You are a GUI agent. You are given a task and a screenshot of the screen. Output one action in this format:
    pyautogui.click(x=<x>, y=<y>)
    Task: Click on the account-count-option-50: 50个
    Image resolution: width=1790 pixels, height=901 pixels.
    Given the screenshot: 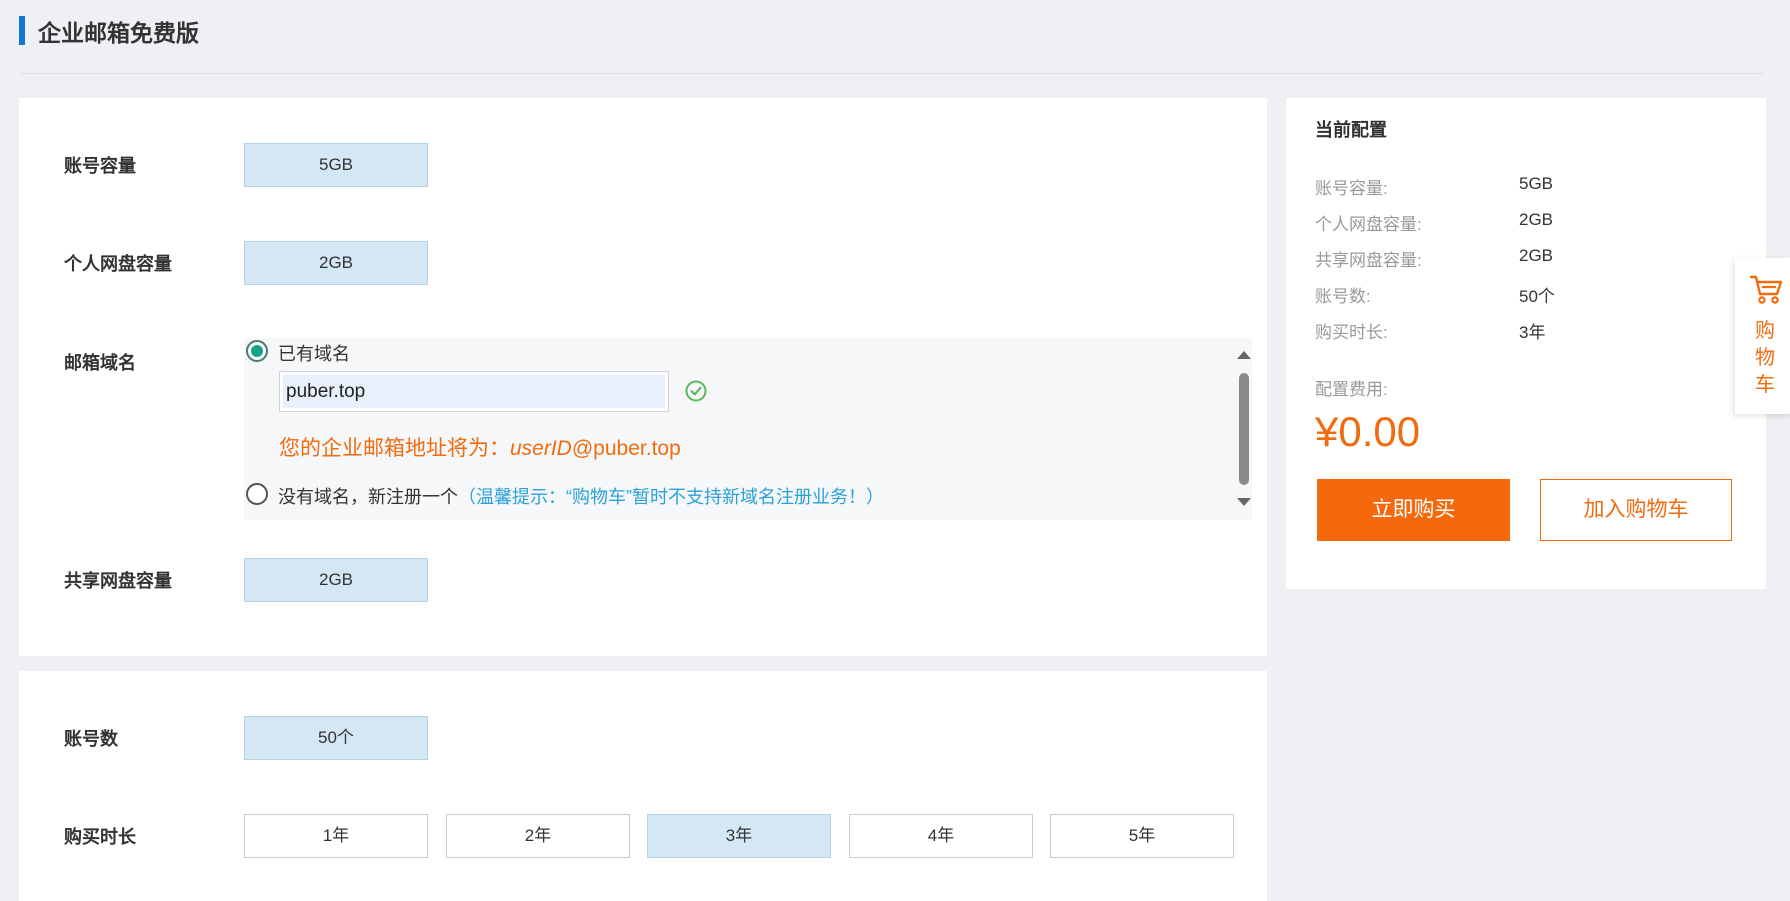 What is the action you would take?
    pyautogui.click(x=336, y=738)
    